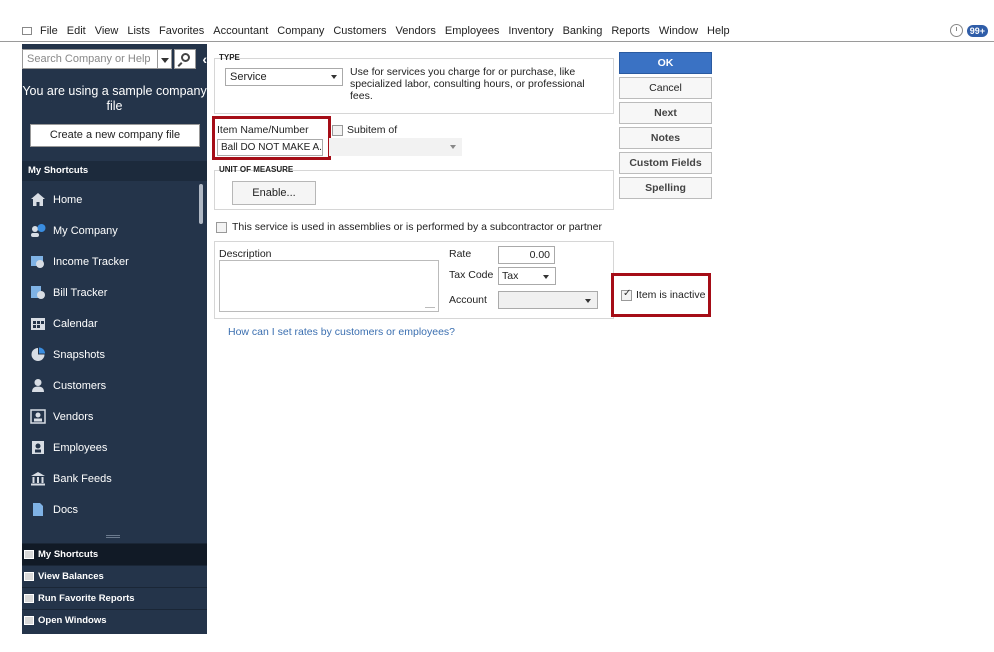 The width and height of the screenshot is (994, 652). I want to click on create-company-button: Create a new company file, so click(115, 135).